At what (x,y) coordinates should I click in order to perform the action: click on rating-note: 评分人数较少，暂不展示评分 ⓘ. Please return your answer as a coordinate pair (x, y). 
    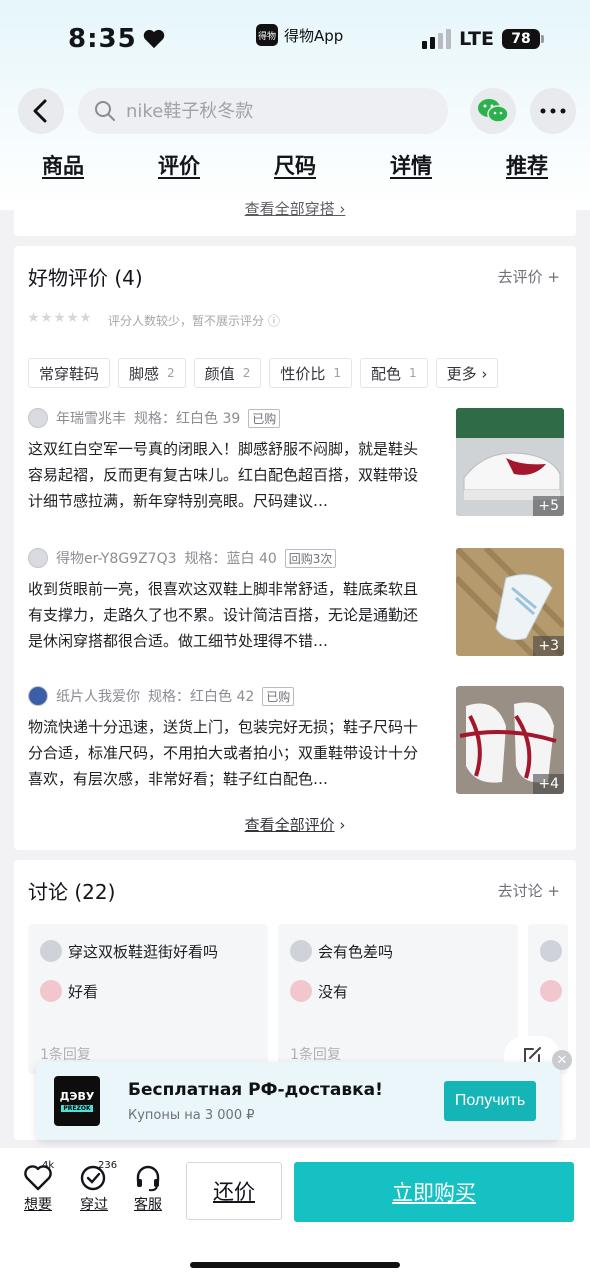
    Looking at the image, I should click on (194, 321).